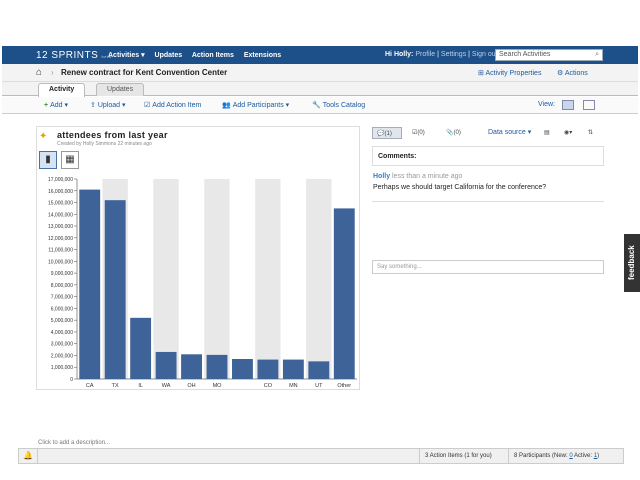  What do you see at coordinates (147, 105) in the screenshot?
I see `checkbox-icon: ☑` at bounding box center [147, 105].